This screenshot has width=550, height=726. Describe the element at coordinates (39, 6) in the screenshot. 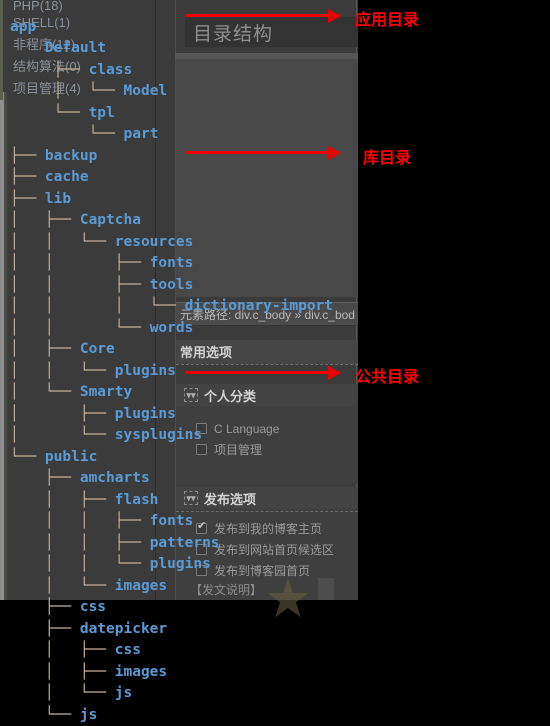

I see `sidebar-item-php: PHP(18)` at that location.